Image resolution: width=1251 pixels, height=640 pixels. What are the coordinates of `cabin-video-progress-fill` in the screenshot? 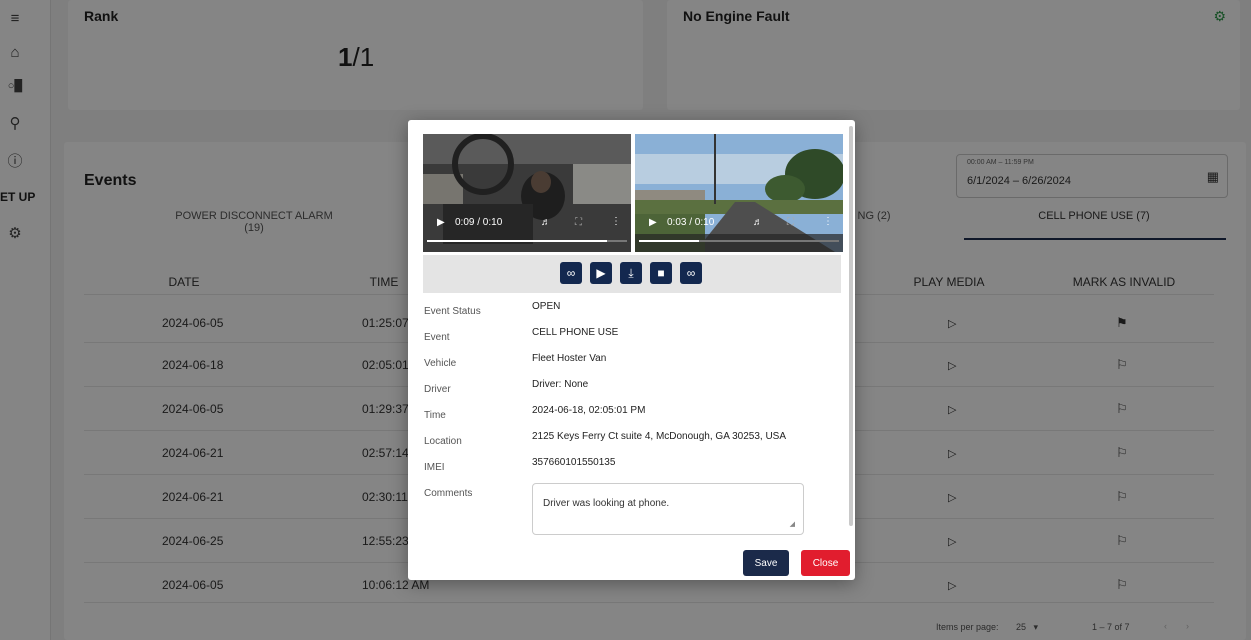 It's located at (517, 241).